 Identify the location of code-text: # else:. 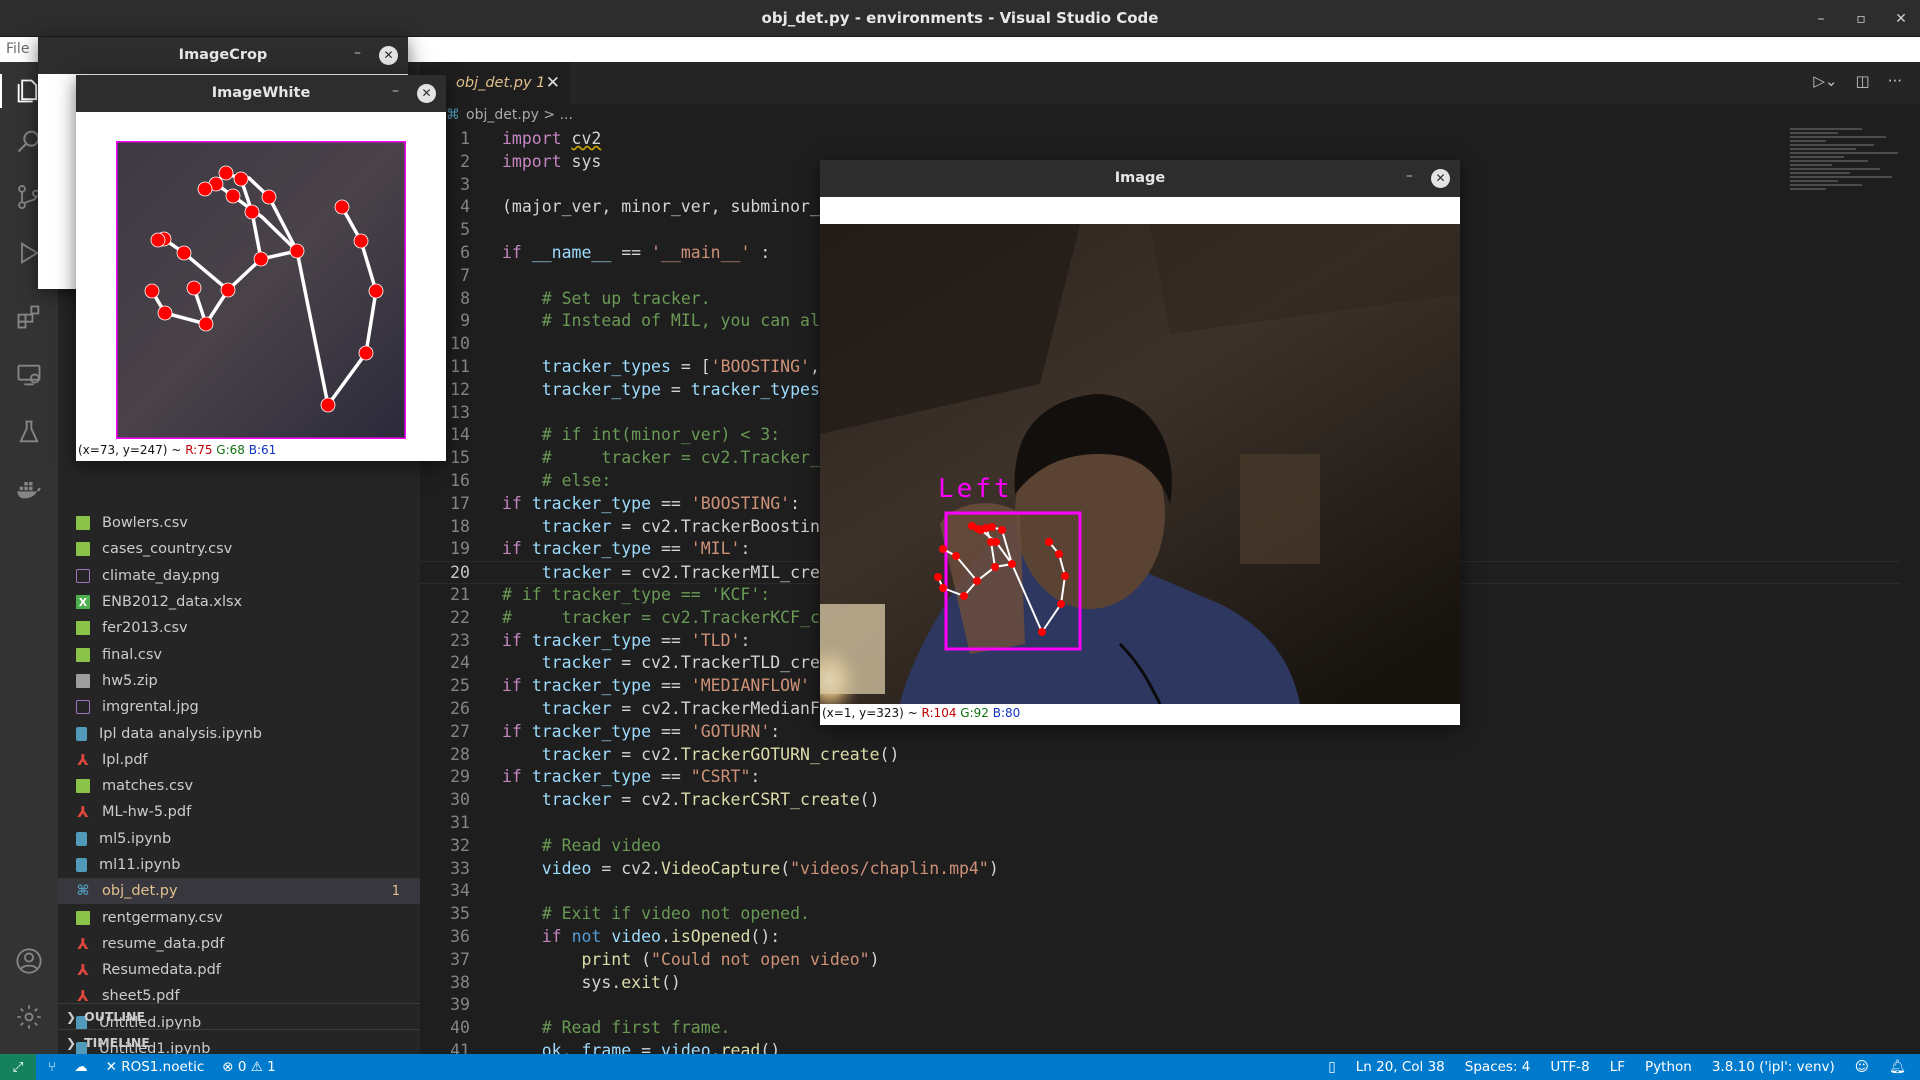
(557, 481).